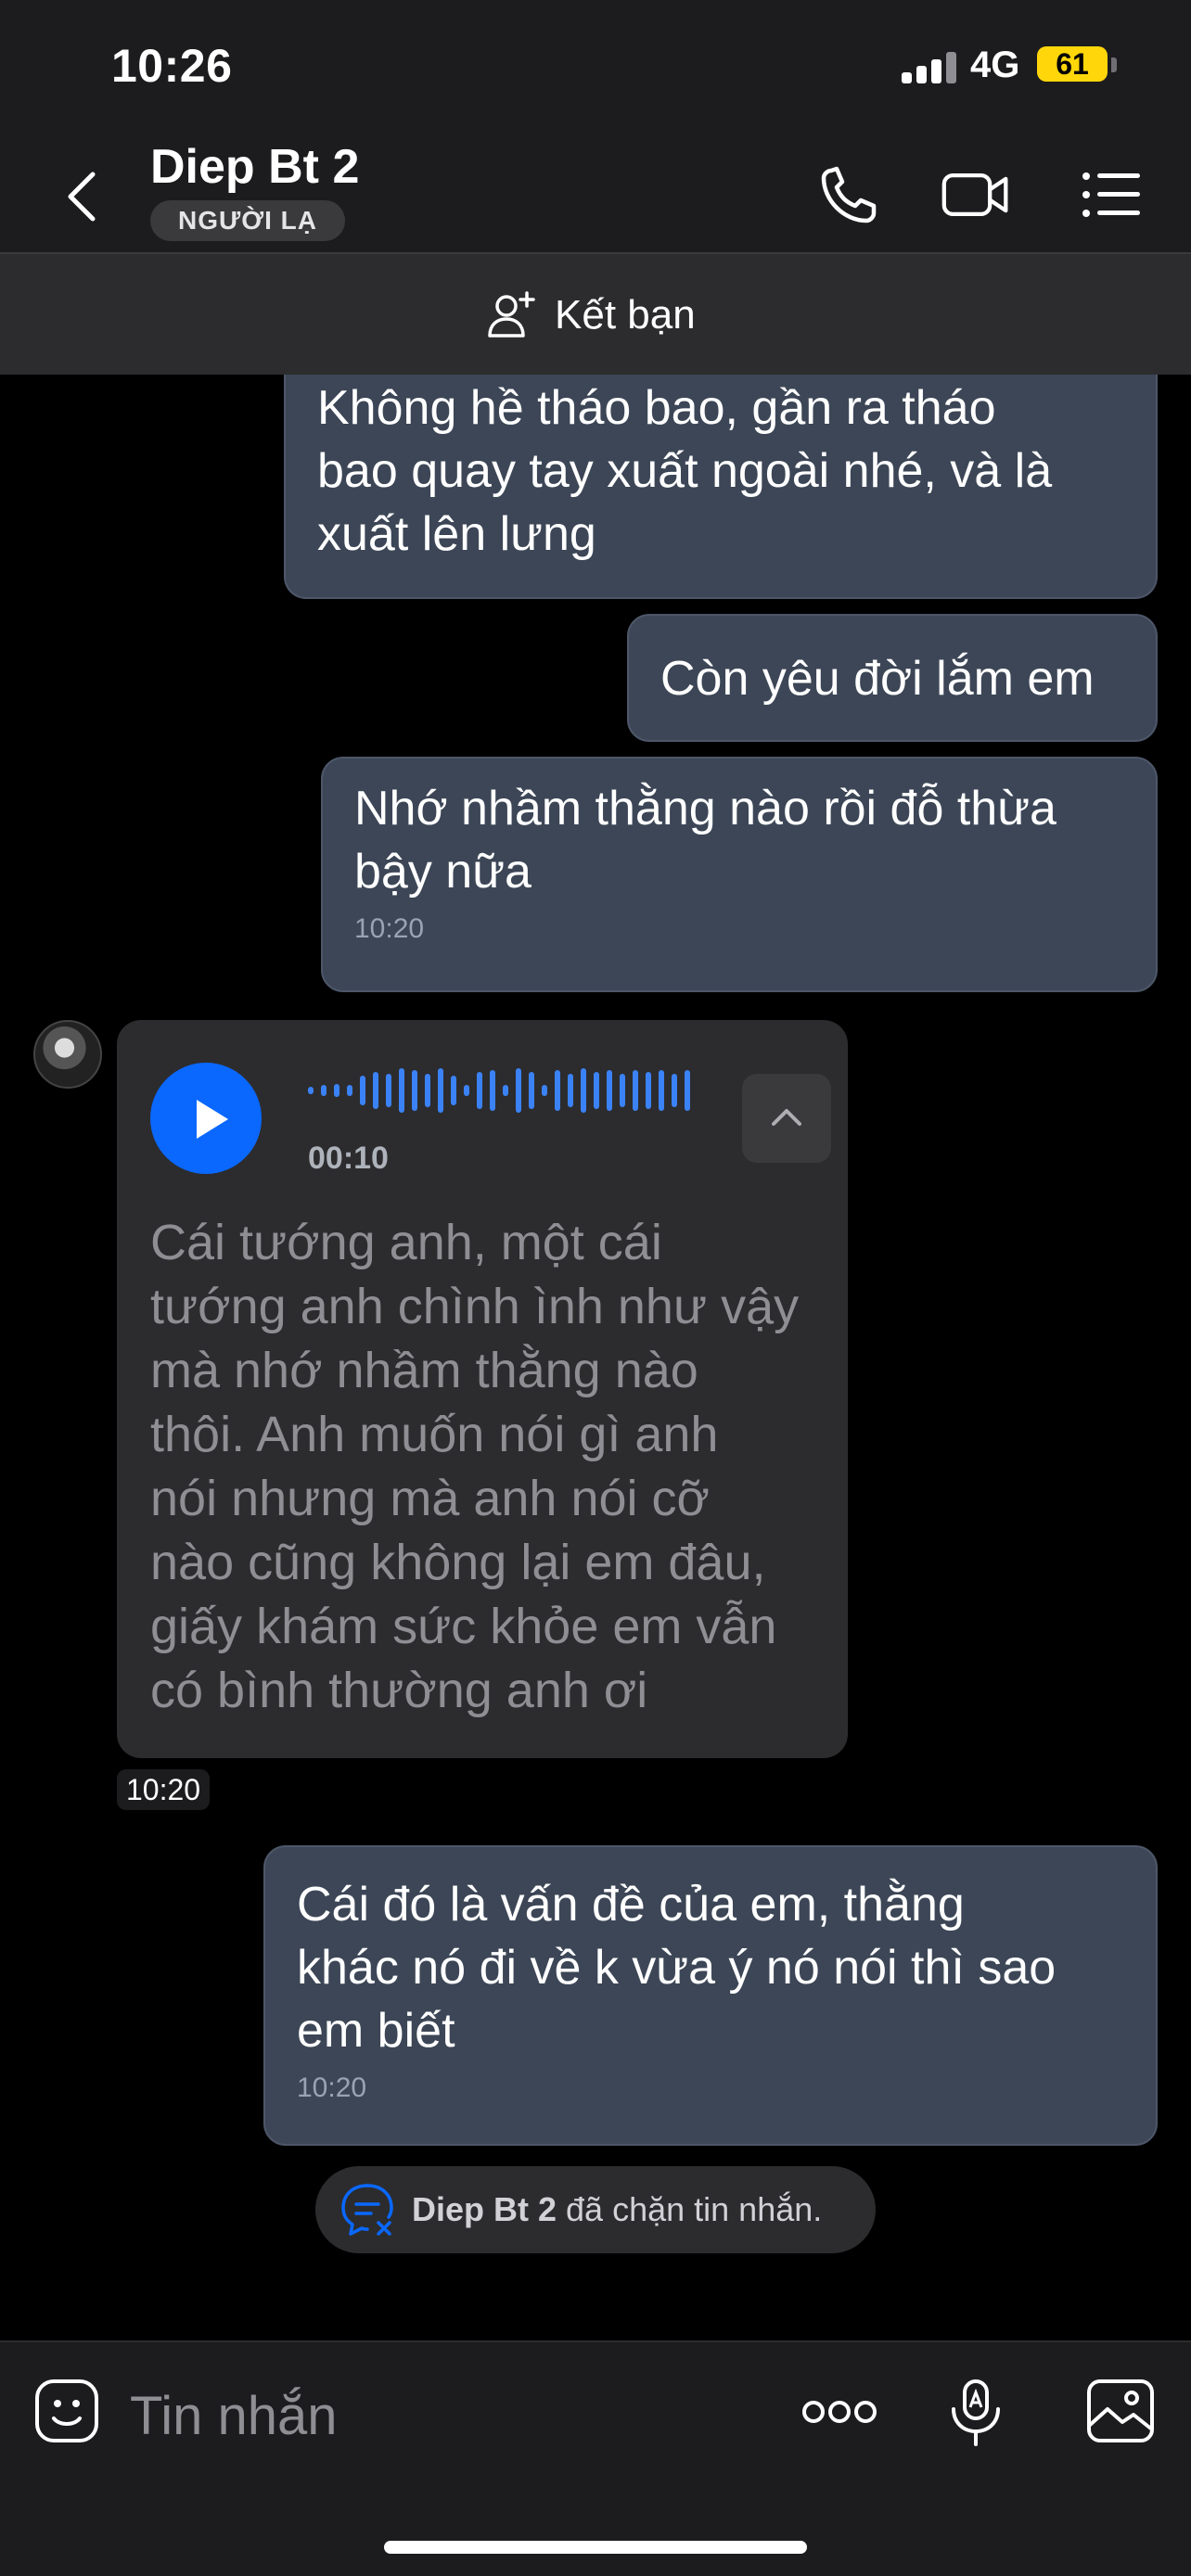  Describe the element at coordinates (595, 2547) in the screenshot. I see `home-indicator` at that location.